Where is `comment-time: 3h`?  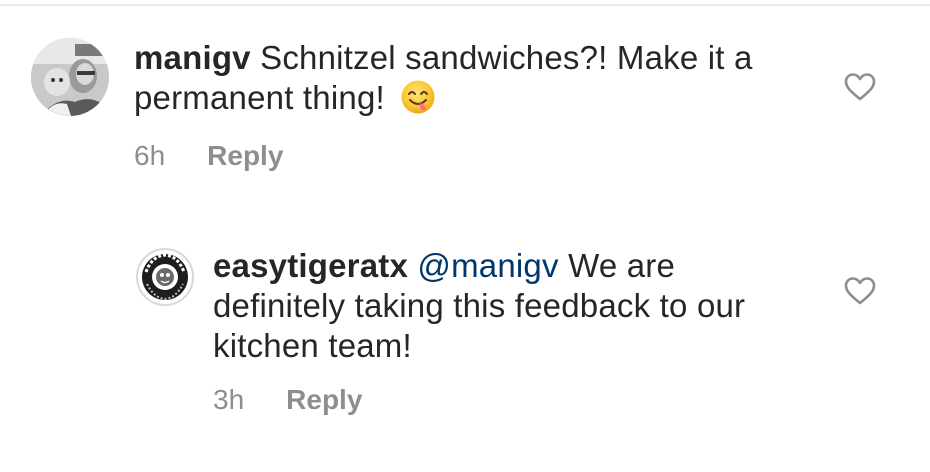 comment-time: 3h is located at coordinates (229, 399).